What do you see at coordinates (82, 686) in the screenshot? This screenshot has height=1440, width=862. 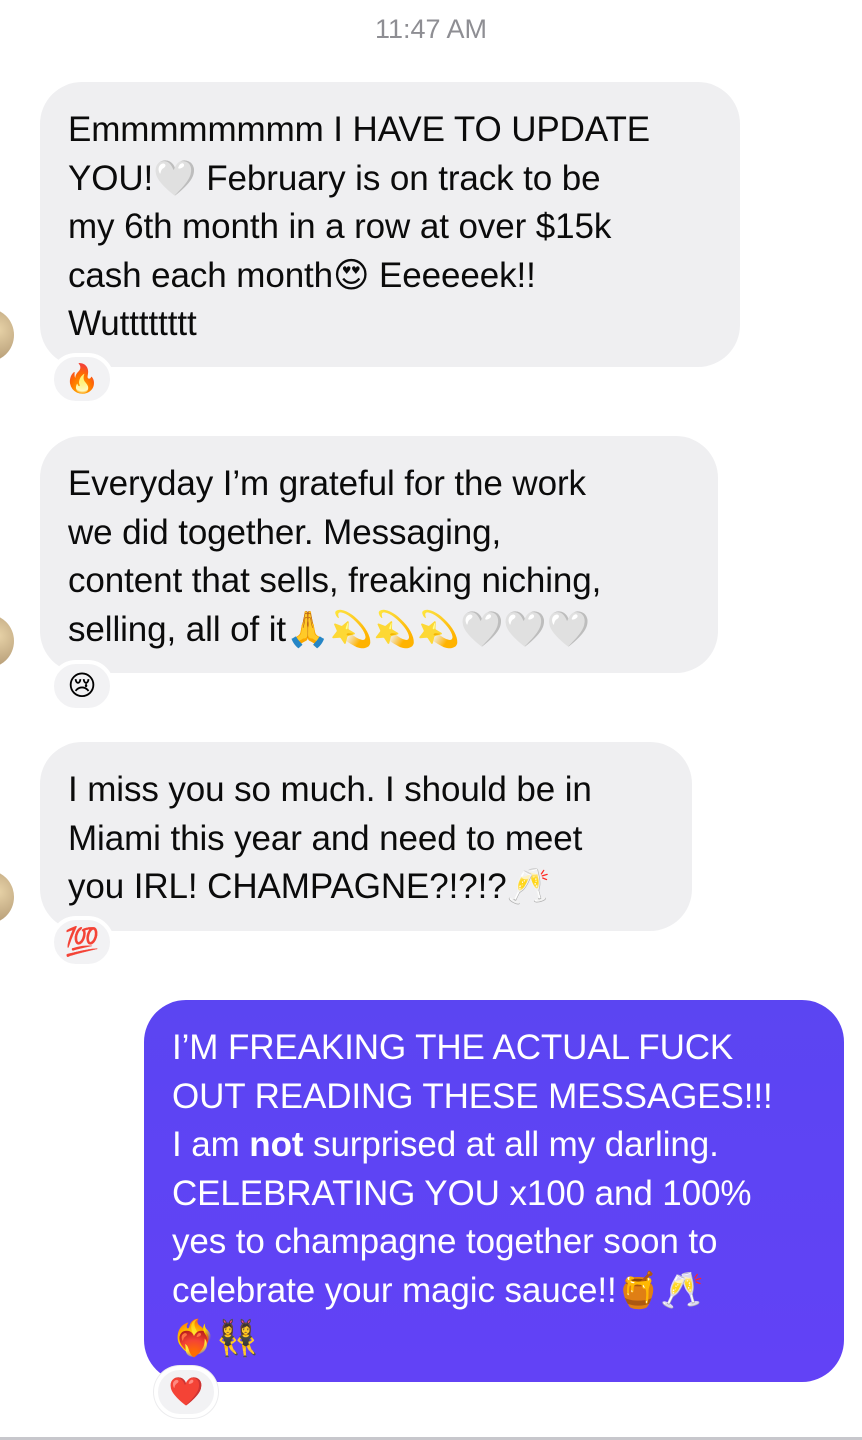 I see `crying-face-reaction-icon: 😢` at bounding box center [82, 686].